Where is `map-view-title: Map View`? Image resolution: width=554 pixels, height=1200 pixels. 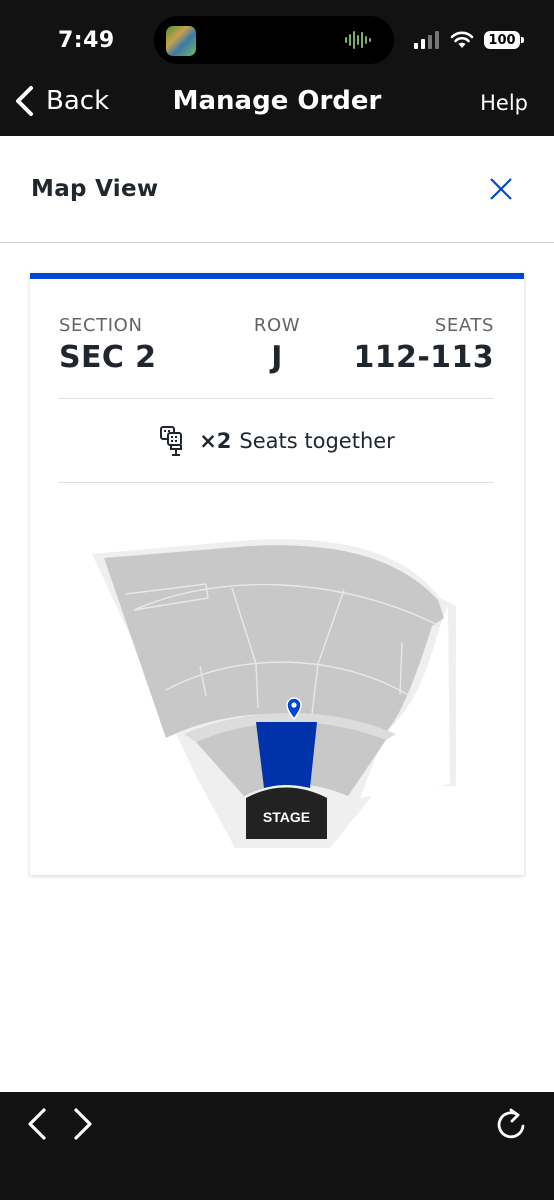 map-view-title: Map View is located at coordinates (95, 189).